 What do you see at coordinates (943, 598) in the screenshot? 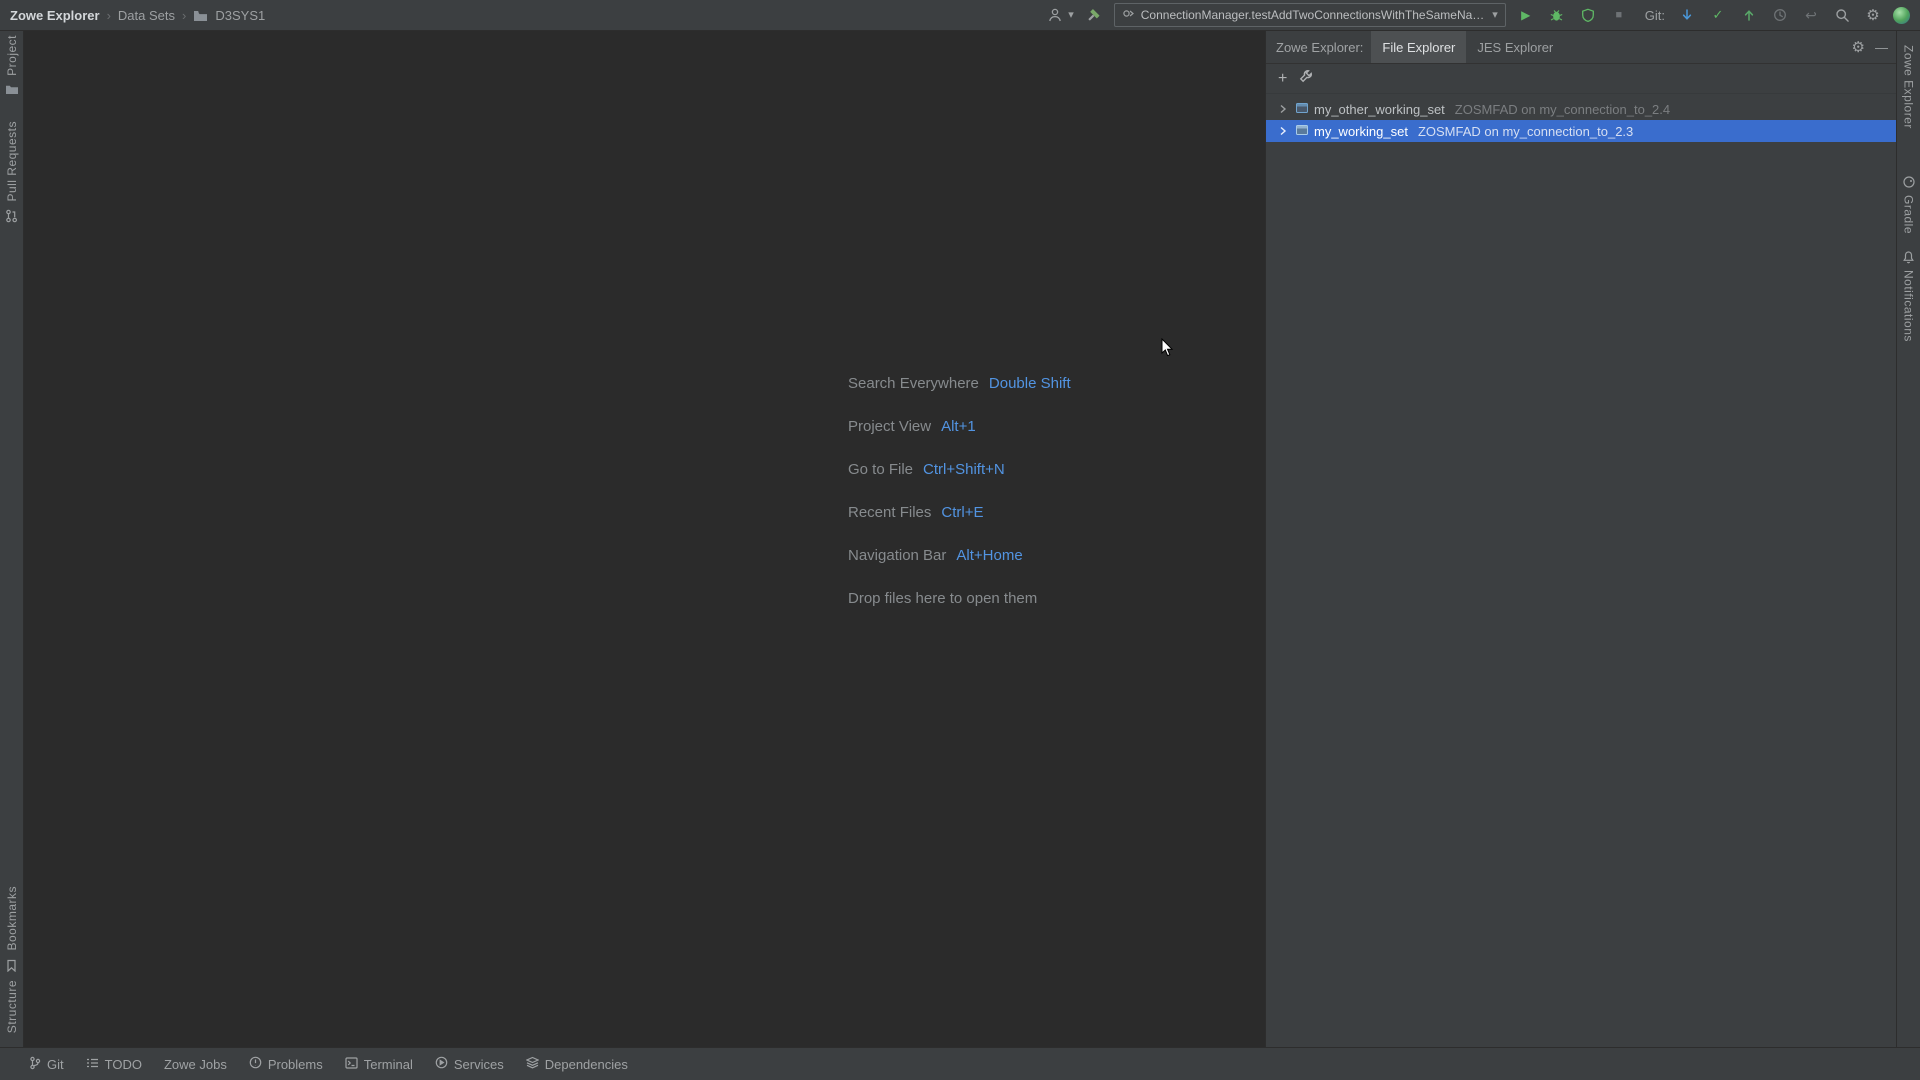
I see `hint-drop-files: Drop files here to open them` at bounding box center [943, 598].